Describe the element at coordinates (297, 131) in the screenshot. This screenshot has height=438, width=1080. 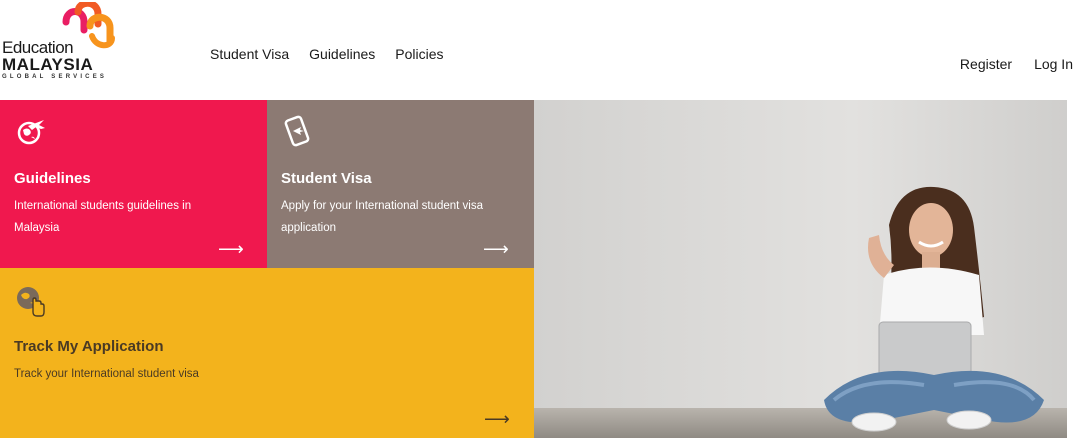
I see `mobile-plane-icon` at that location.